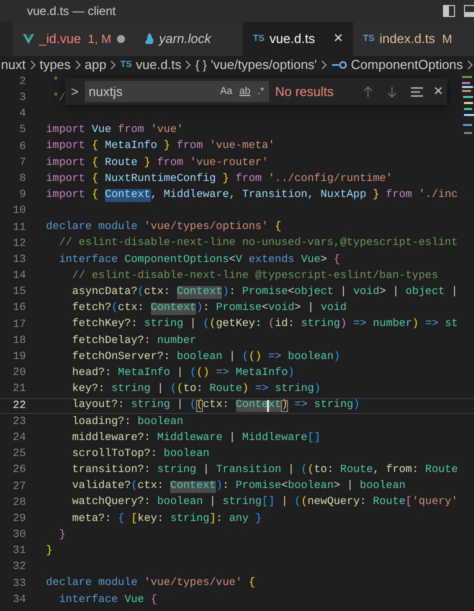 The height and width of the screenshot is (611, 474). Describe the element at coordinates (205, 357) in the screenshot. I see `code-line: fetchOnServer?: boolean | (() => boolean)` at that location.